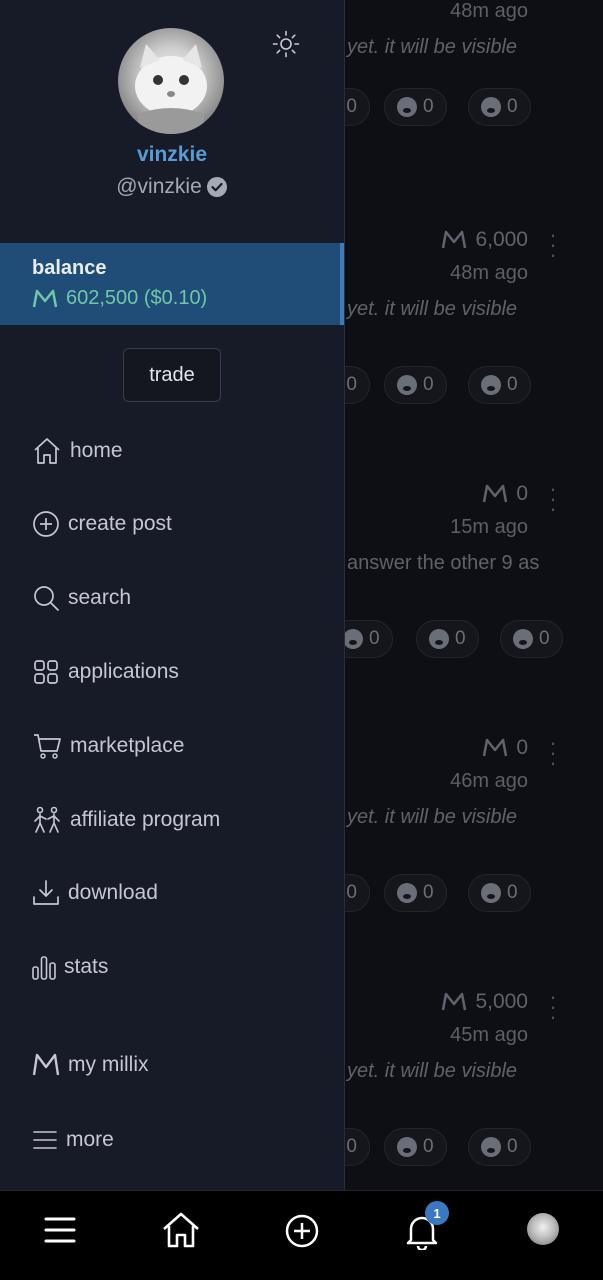 This screenshot has width=603, height=1280. I want to click on post-time: 45m ago, so click(489, 1035).